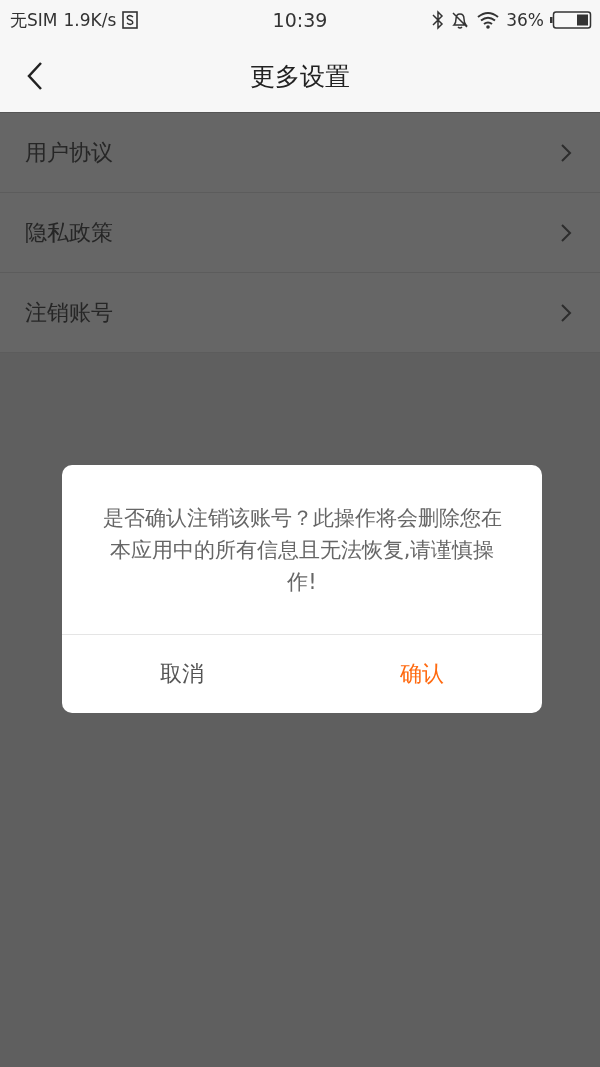 The height and width of the screenshot is (1067, 600). I want to click on network-speed: 1.9K/s, so click(90, 20).